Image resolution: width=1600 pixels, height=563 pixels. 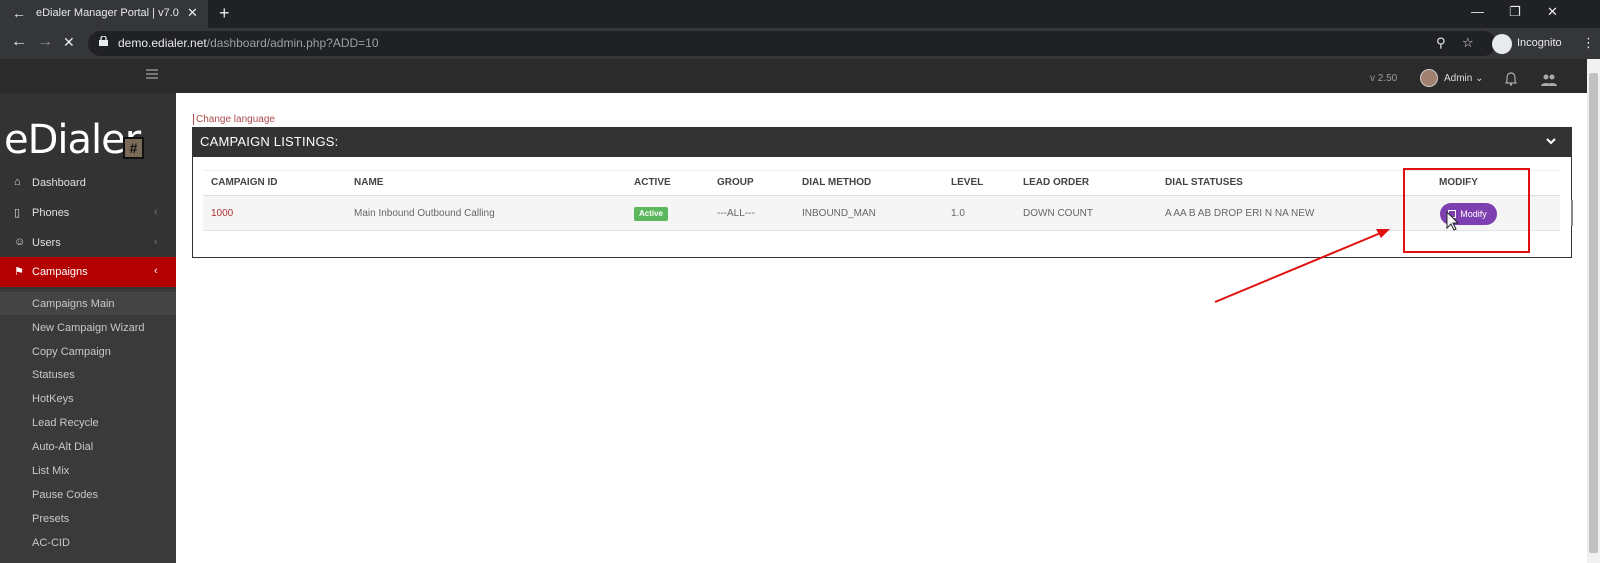 What do you see at coordinates (244, 182) in the screenshot?
I see `col-campaign-id: CAMPAIGN ID` at bounding box center [244, 182].